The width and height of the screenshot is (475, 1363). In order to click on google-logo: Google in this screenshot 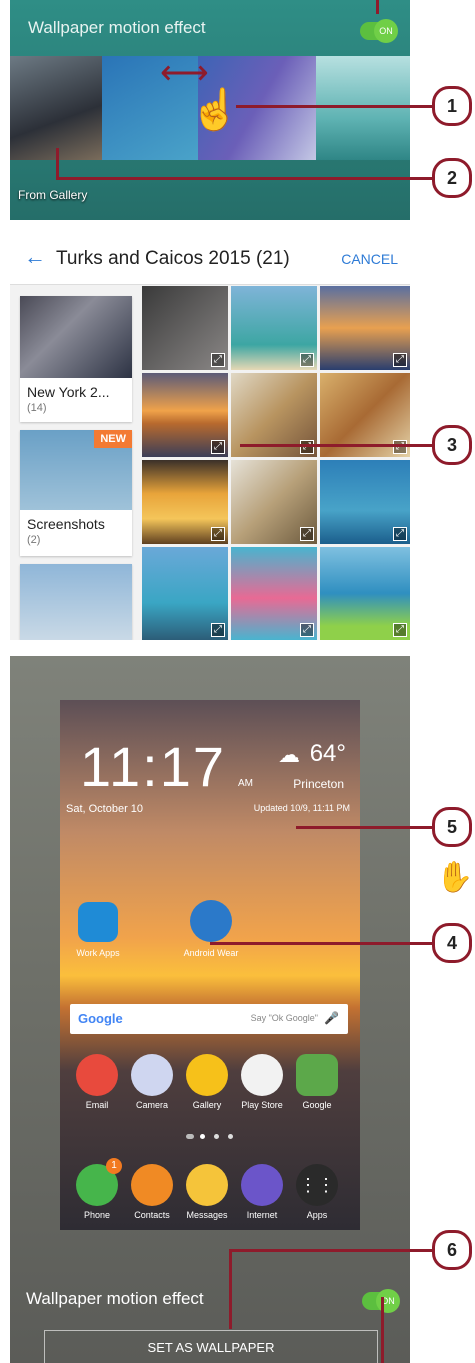, I will do `click(100, 1018)`.